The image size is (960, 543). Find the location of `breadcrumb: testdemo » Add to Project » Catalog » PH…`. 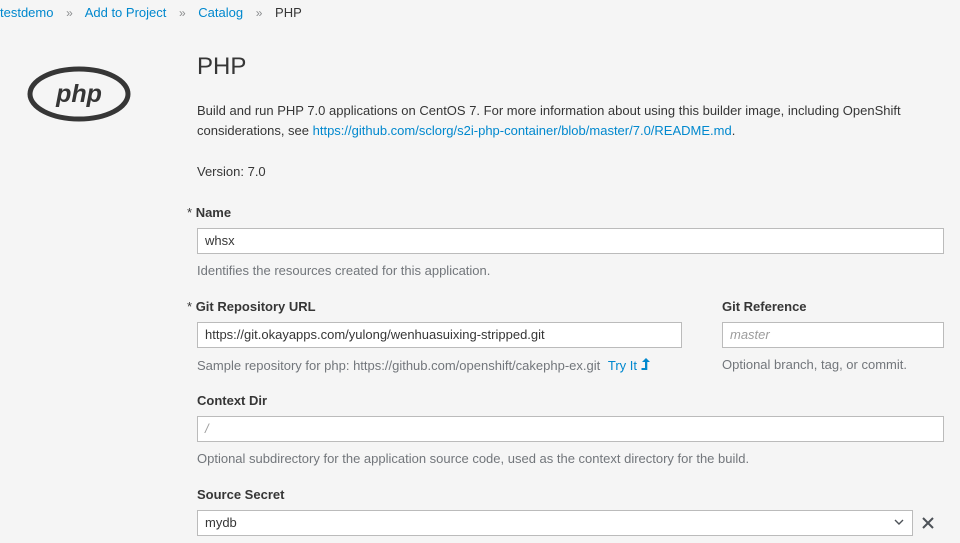

breadcrumb: testdemo » Add to Project » Catalog » PH… is located at coordinates (151, 12).